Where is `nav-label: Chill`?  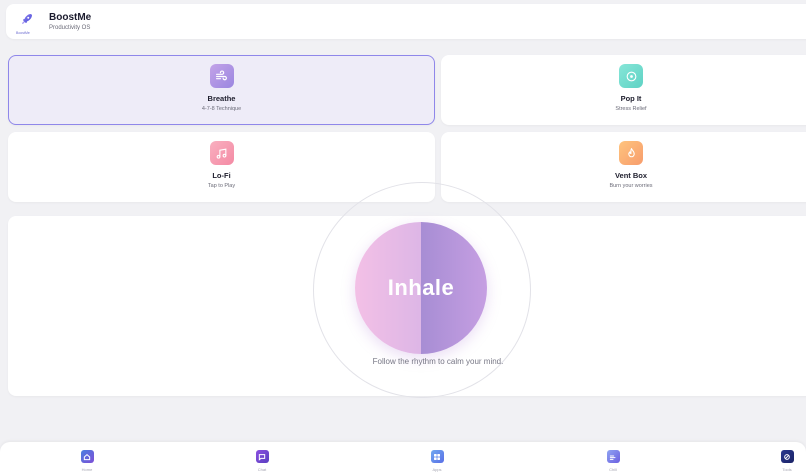 nav-label: Chill is located at coordinates (613, 469).